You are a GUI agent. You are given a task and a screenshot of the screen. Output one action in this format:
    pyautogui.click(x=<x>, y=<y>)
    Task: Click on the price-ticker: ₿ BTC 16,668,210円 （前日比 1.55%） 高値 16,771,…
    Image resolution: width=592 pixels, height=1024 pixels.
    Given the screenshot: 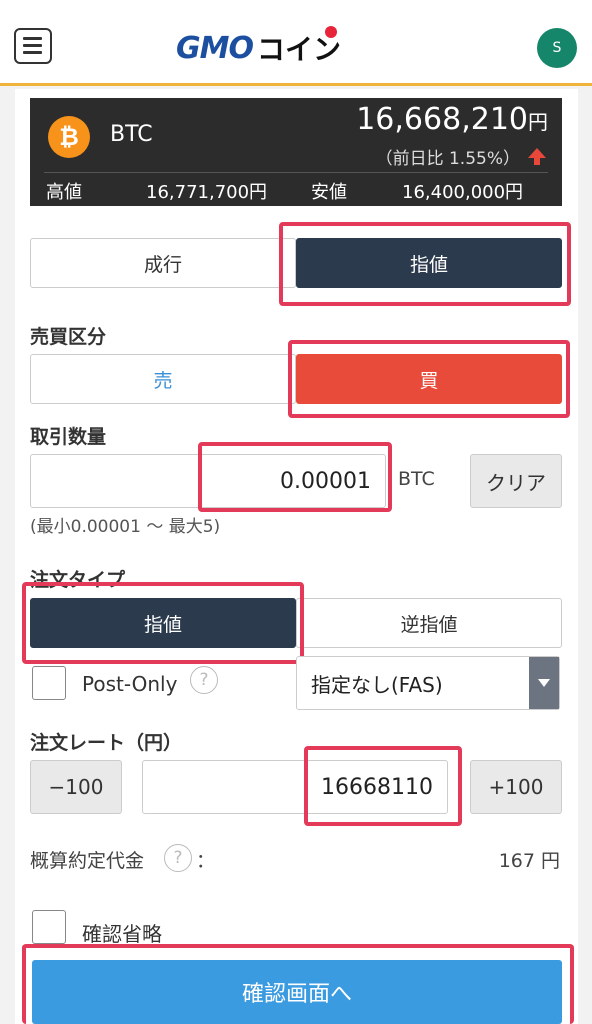 What is the action you would take?
    pyautogui.click(x=296, y=152)
    